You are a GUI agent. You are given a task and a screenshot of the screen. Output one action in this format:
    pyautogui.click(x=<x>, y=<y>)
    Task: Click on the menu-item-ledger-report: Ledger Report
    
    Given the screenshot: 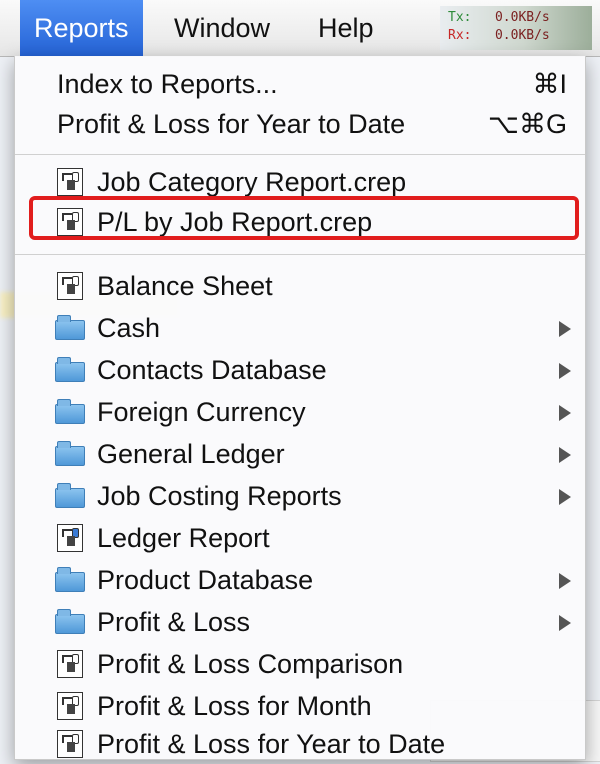 What is the action you would take?
    pyautogui.click(x=300, y=538)
    